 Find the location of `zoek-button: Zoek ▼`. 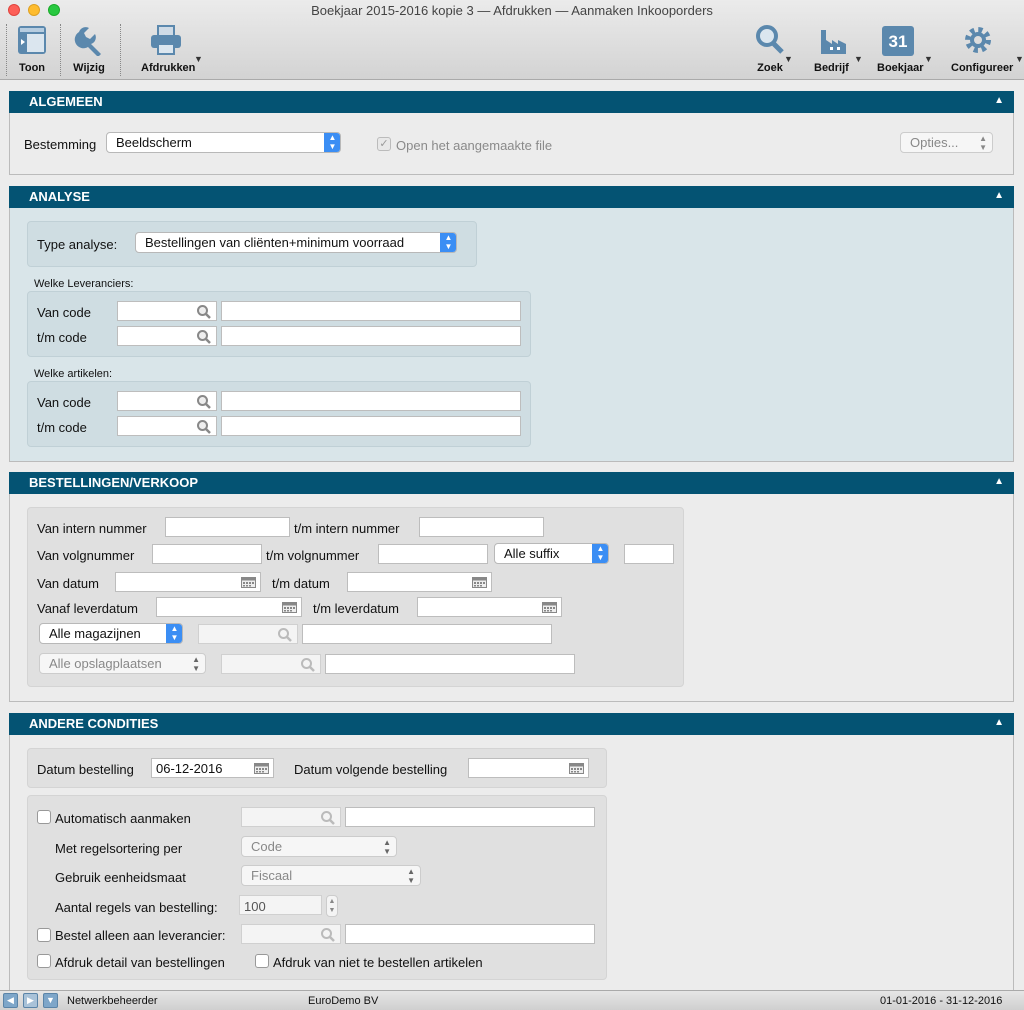

zoek-button: Zoek ▼ is located at coordinates (770, 49).